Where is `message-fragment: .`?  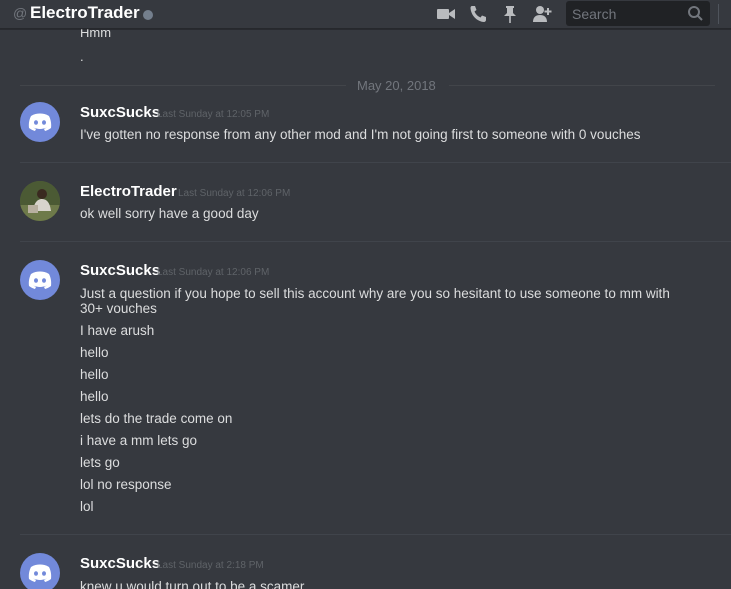 message-fragment: . is located at coordinates (82, 56).